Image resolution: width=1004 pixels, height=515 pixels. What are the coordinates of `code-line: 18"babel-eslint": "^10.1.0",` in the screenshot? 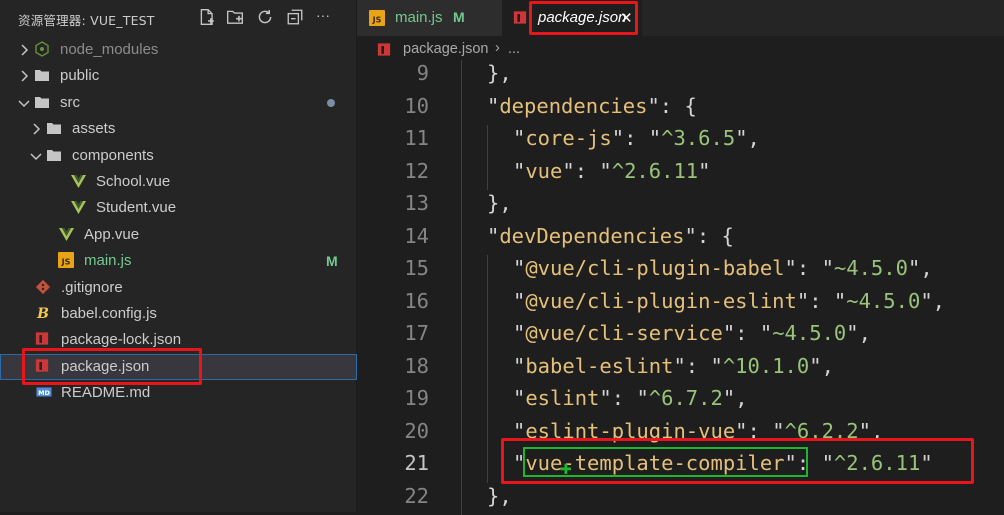 It's located at (680, 369).